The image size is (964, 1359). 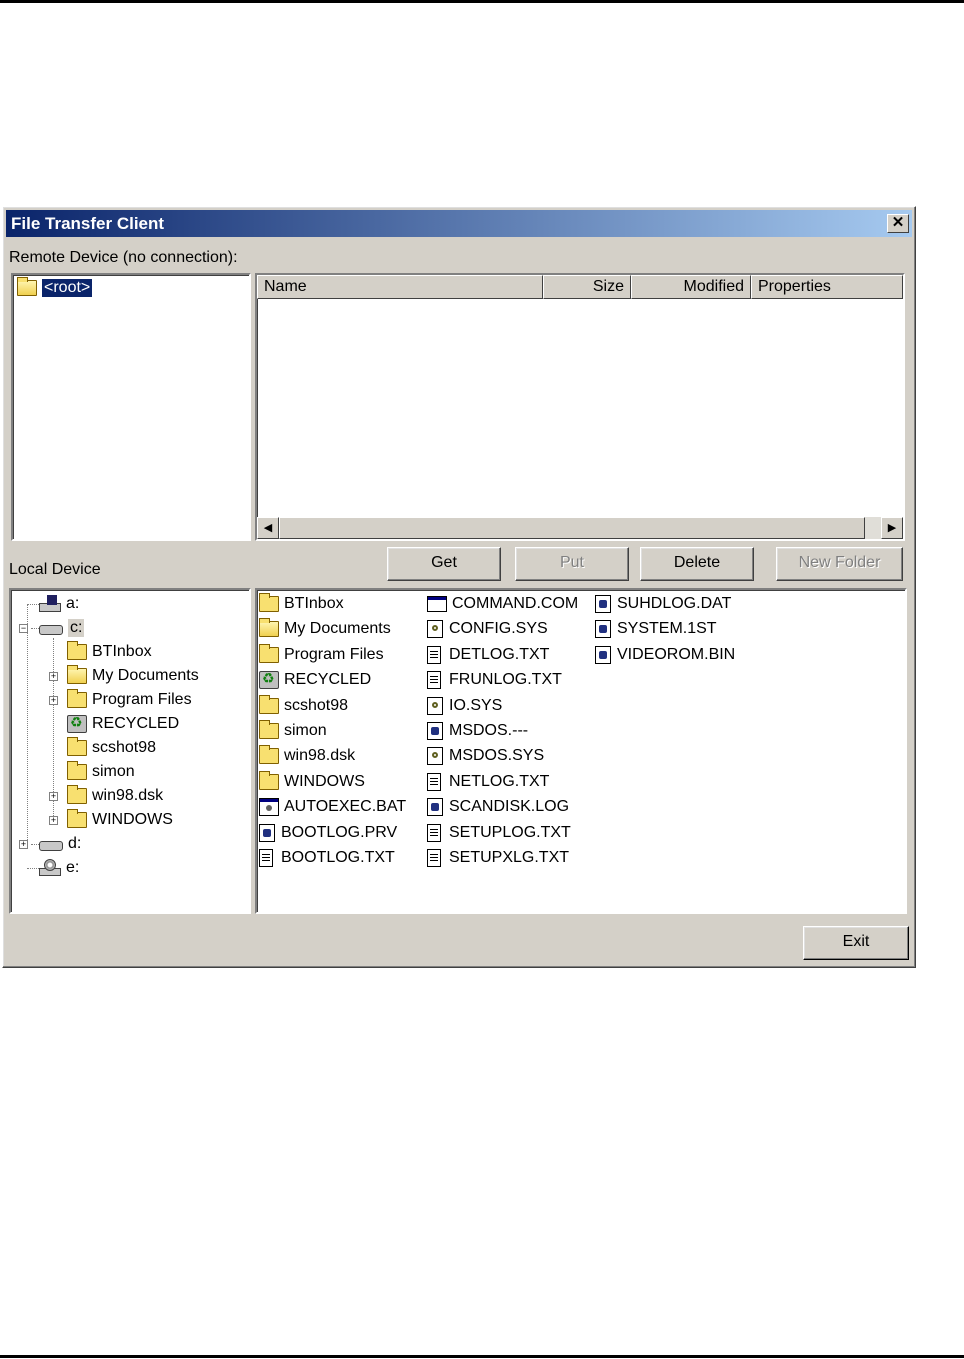 What do you see at coordinates (115, 796) in the screenshot?
I see `tree-item-win98-dsk: win98.dsk` at bounding box center [115, 796].